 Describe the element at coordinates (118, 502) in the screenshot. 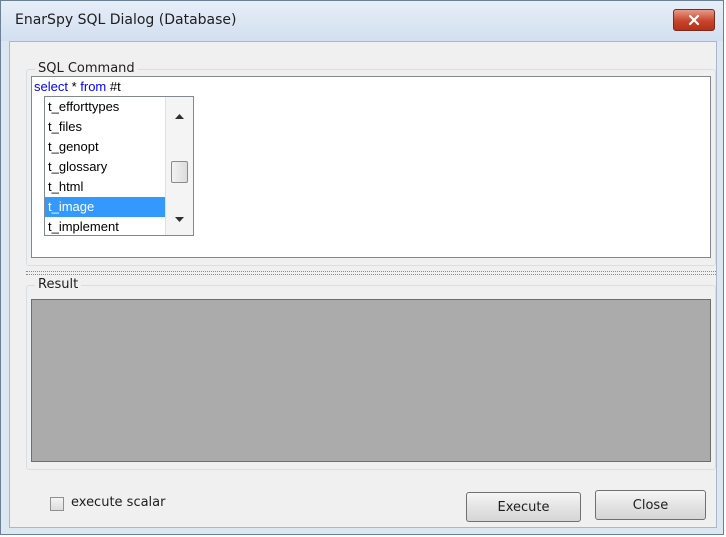

I see `execute-scalar-label: execute scalar` at that location.